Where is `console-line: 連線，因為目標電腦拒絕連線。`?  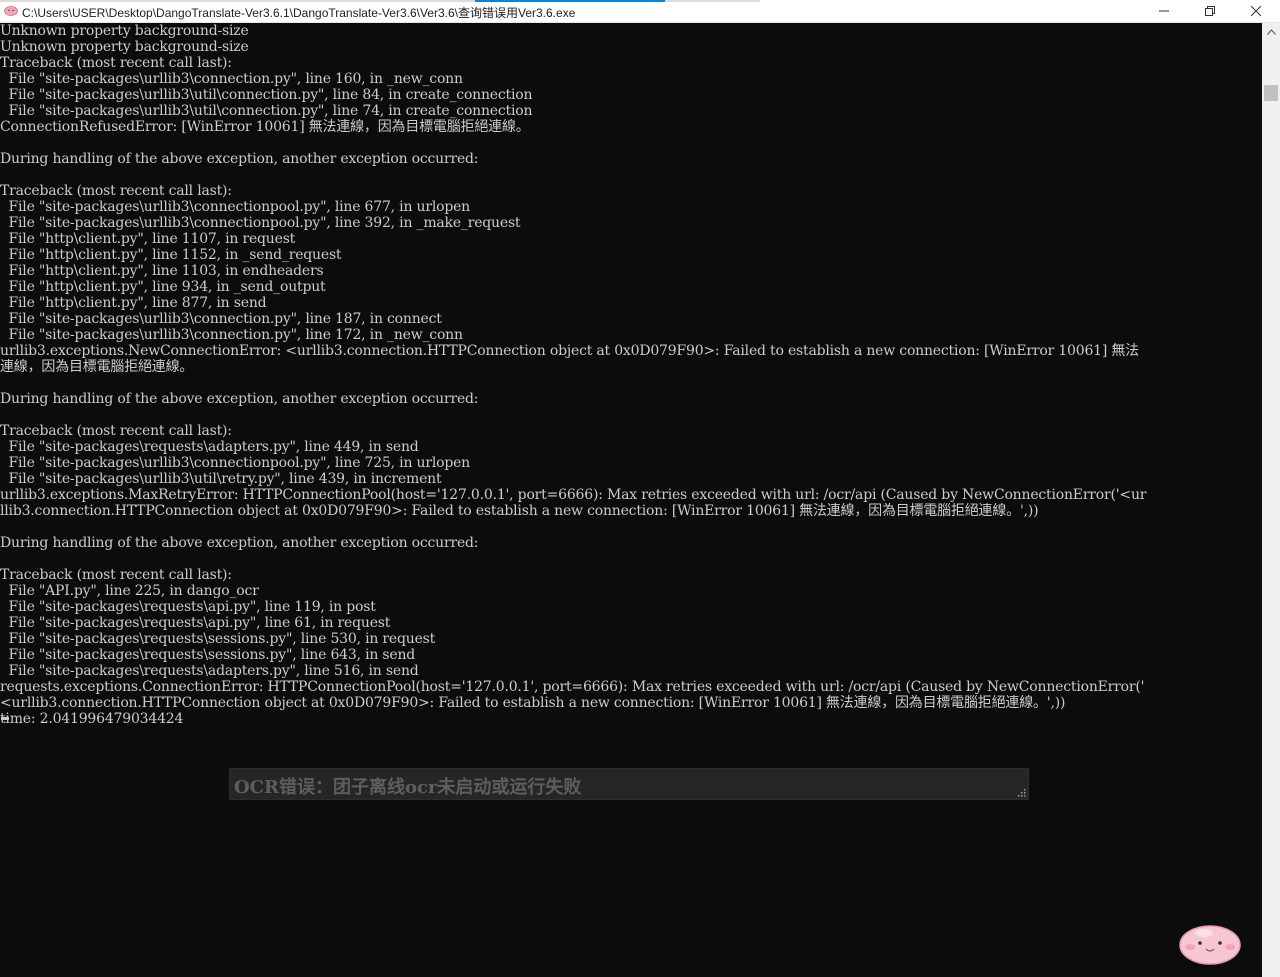 console-line: 連線，因為目標電腦拒絕連線。 is located at coordinates (97, 367).